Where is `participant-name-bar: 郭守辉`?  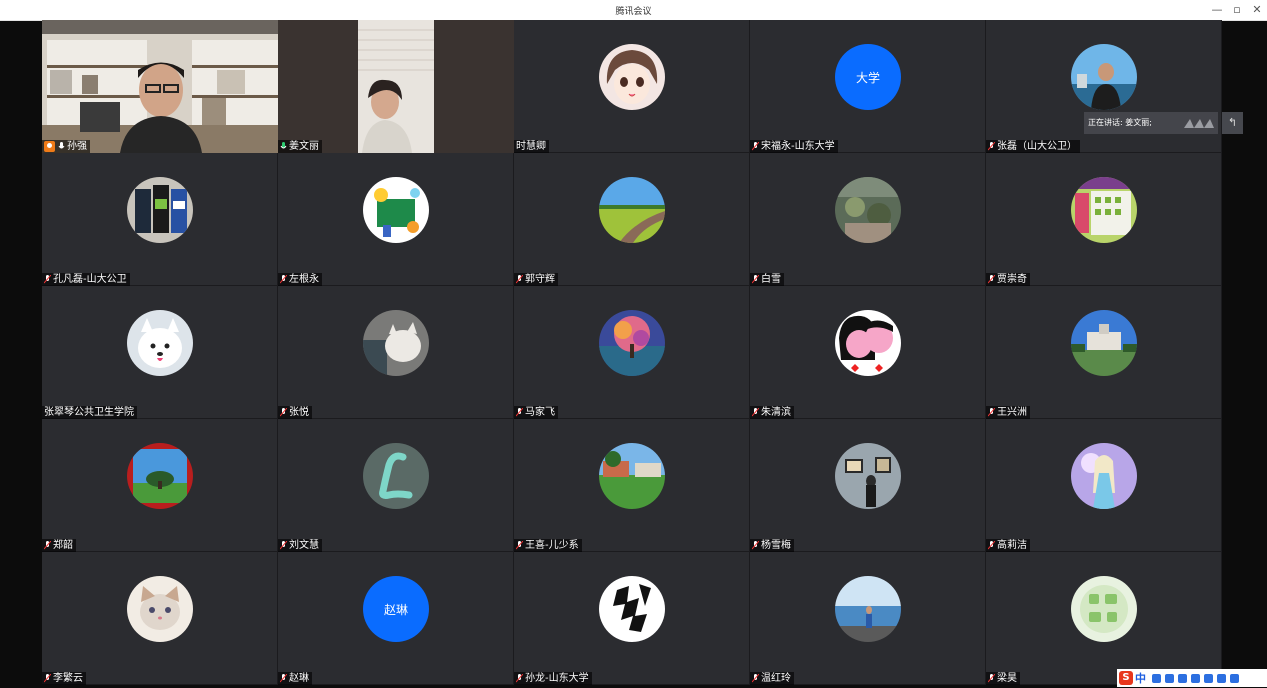
participant-name-bar: 郭守辉 is located at coordinates (536, 279).